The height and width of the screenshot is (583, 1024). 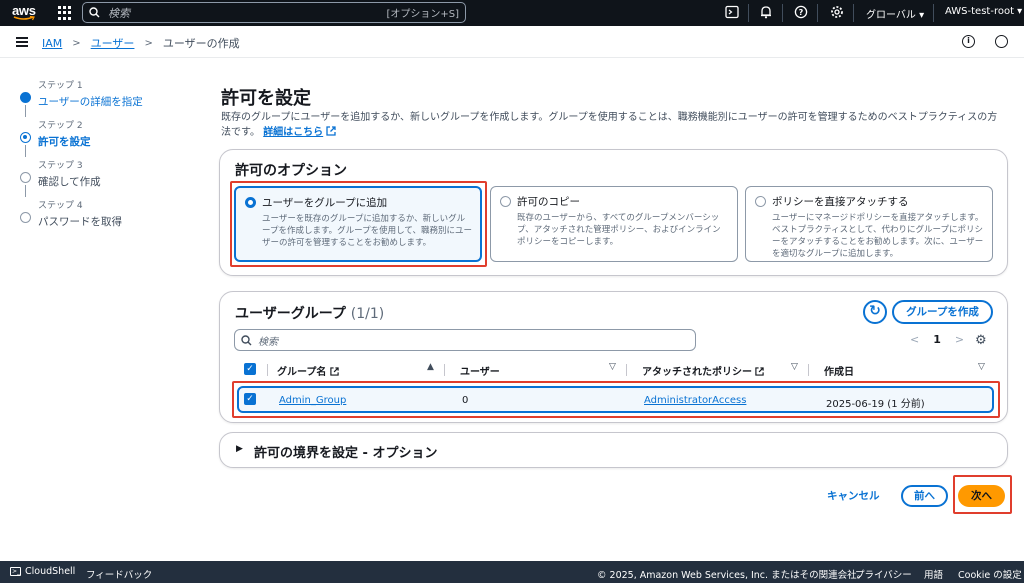 I want to click on help-icon: ?, so click(x=802, y=13).